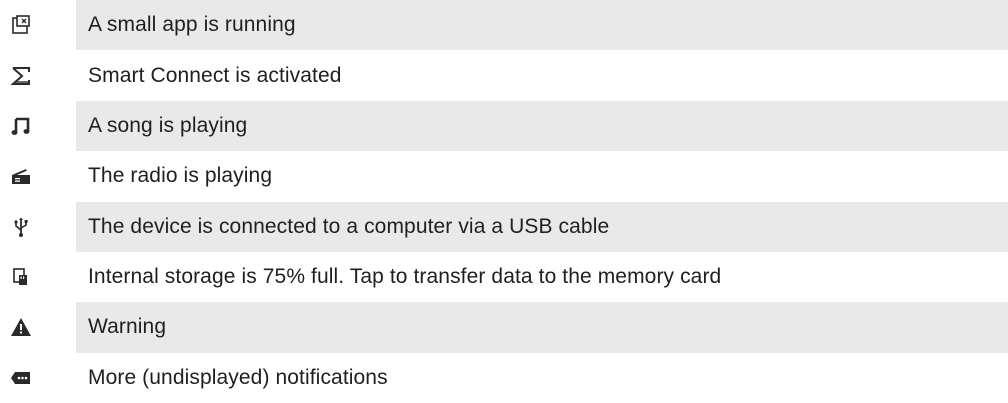 The image size is (1008, 403). What do you see at coordinates (21, 378) in the screenshot?
I see `more-notifications-icon` at bounding box center [21, 378].